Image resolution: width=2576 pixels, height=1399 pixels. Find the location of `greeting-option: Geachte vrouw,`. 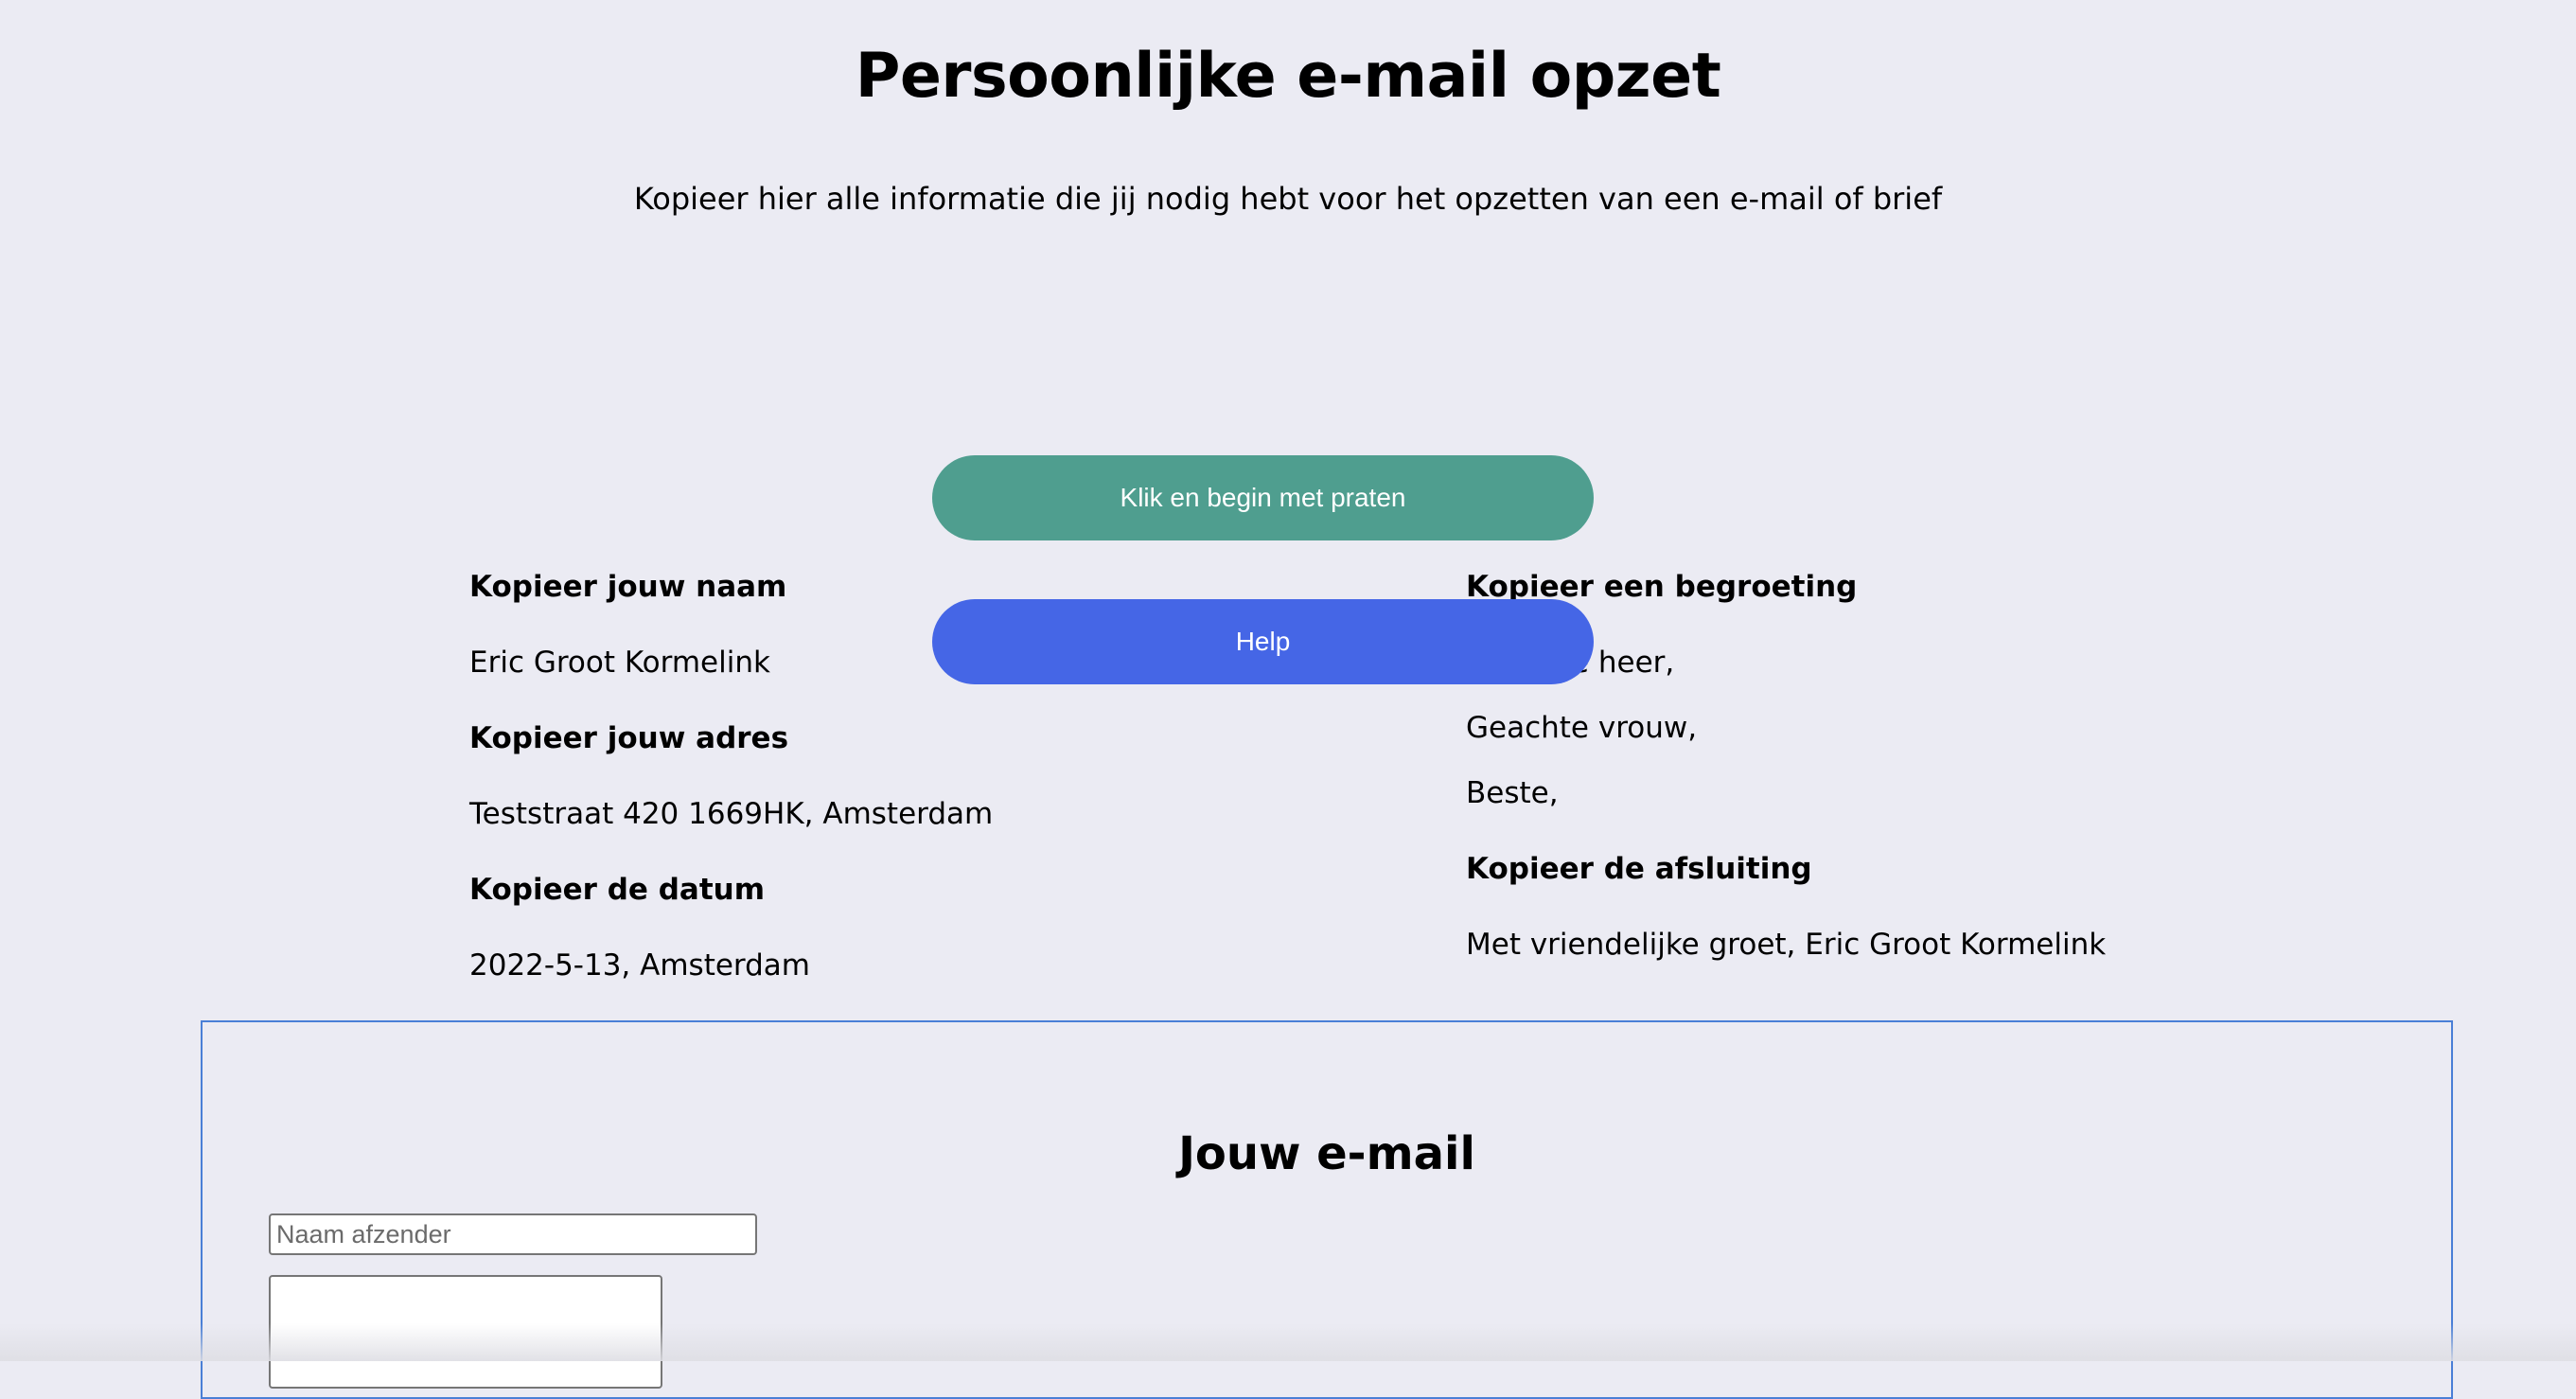

greeting-option: Geachte vrouw, is located at coordinates (1939, 728).